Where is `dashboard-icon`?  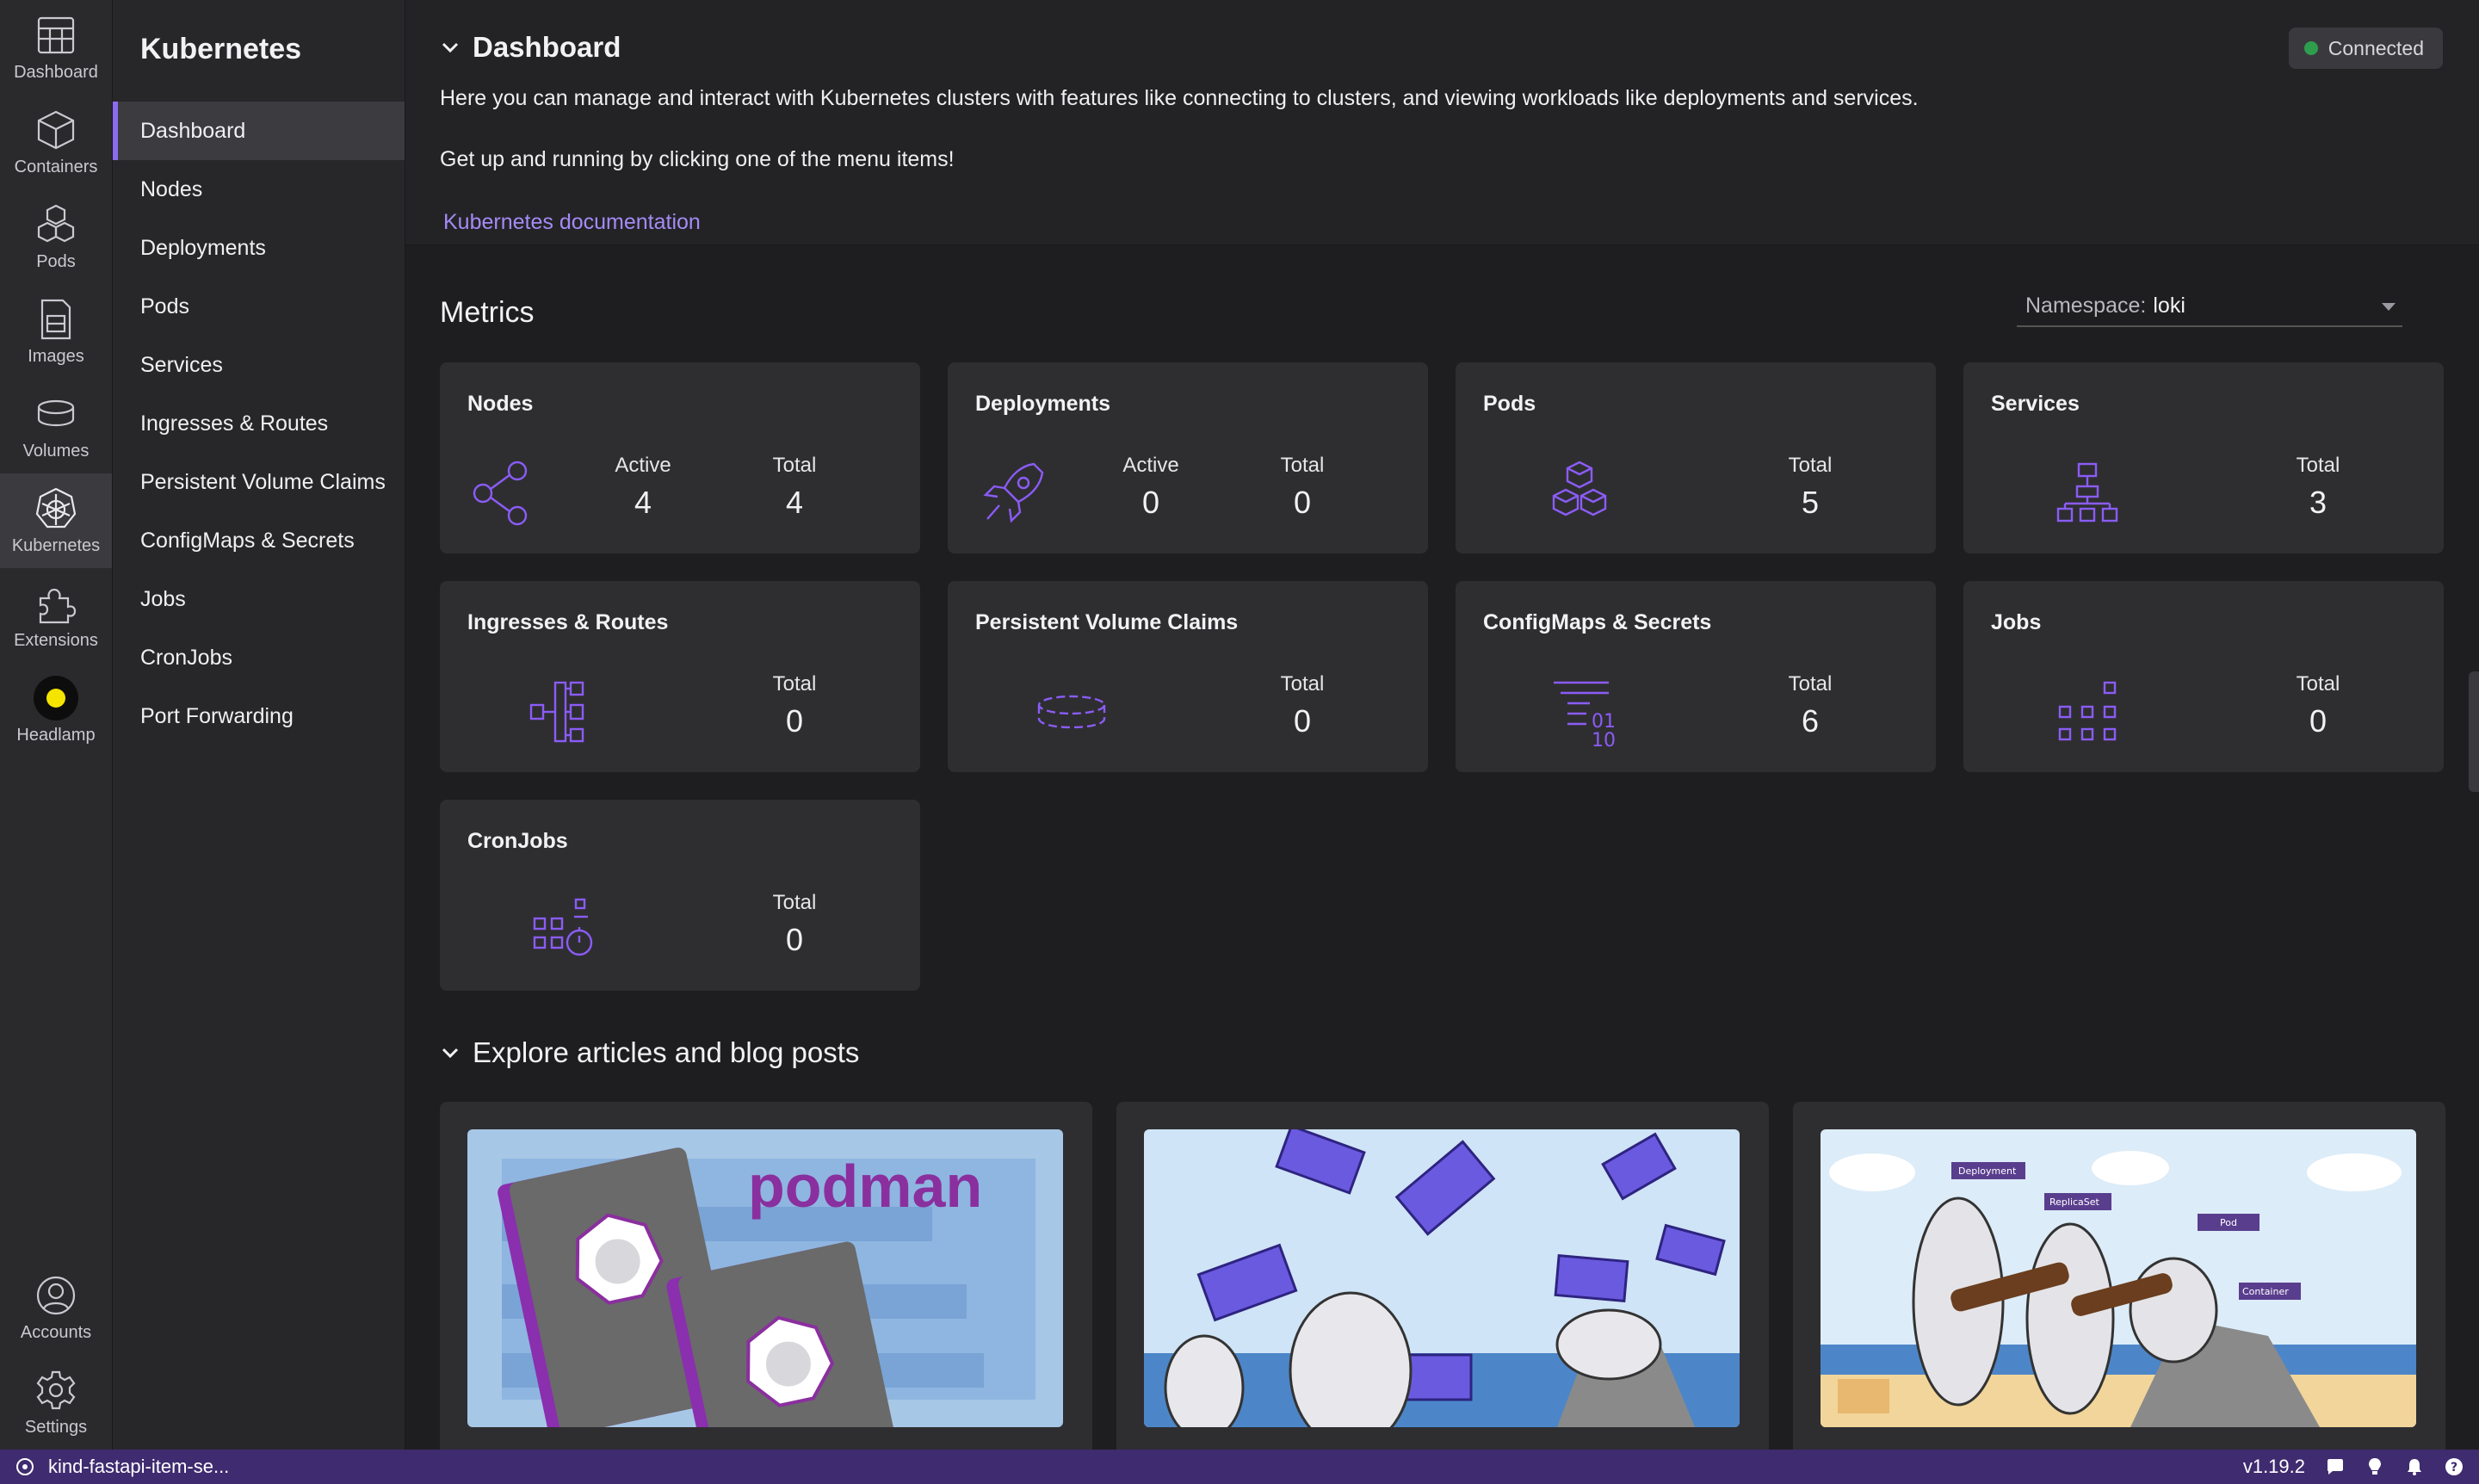
dashboard-icon is located at coordinates (56, 34).